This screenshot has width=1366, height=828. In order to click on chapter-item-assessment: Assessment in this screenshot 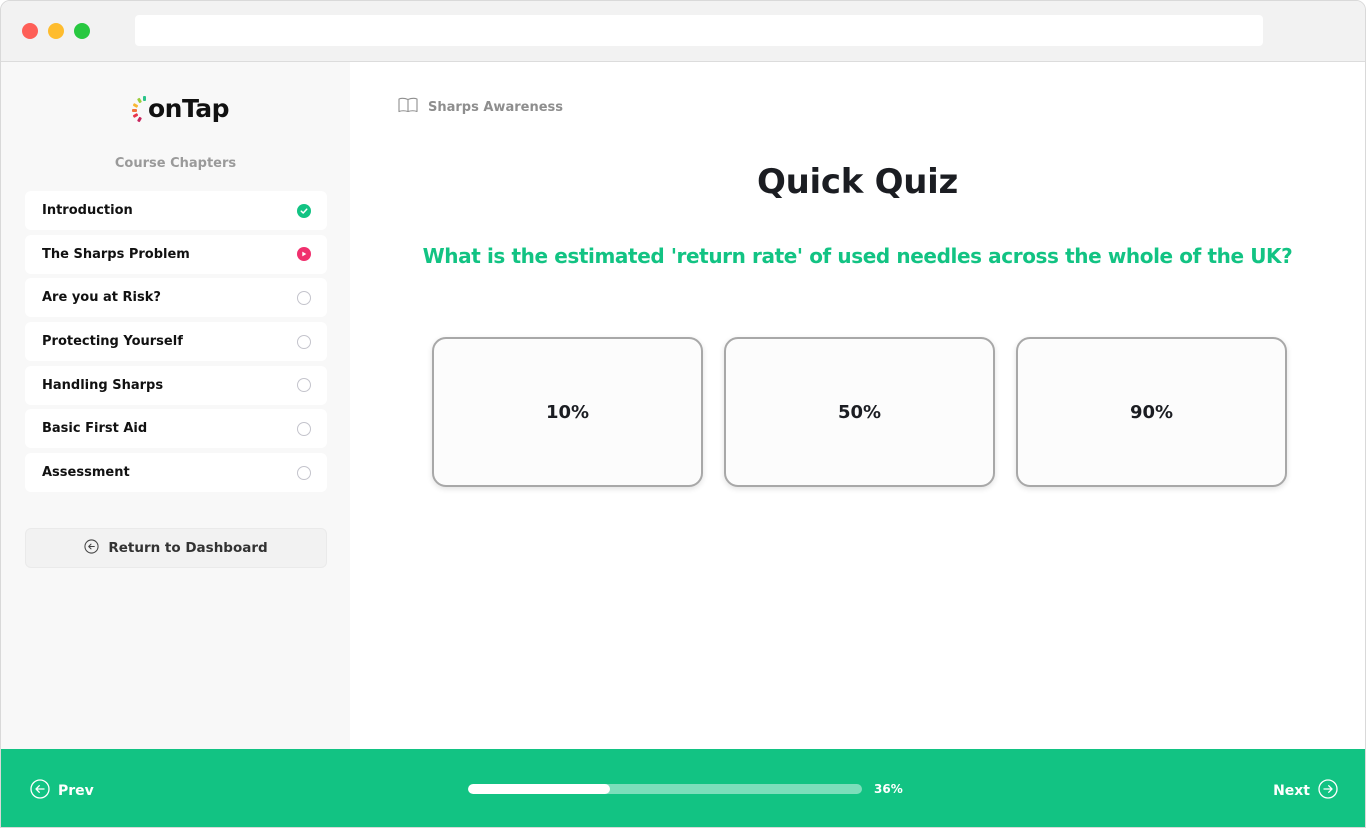, I will do `click(176, 473)`.